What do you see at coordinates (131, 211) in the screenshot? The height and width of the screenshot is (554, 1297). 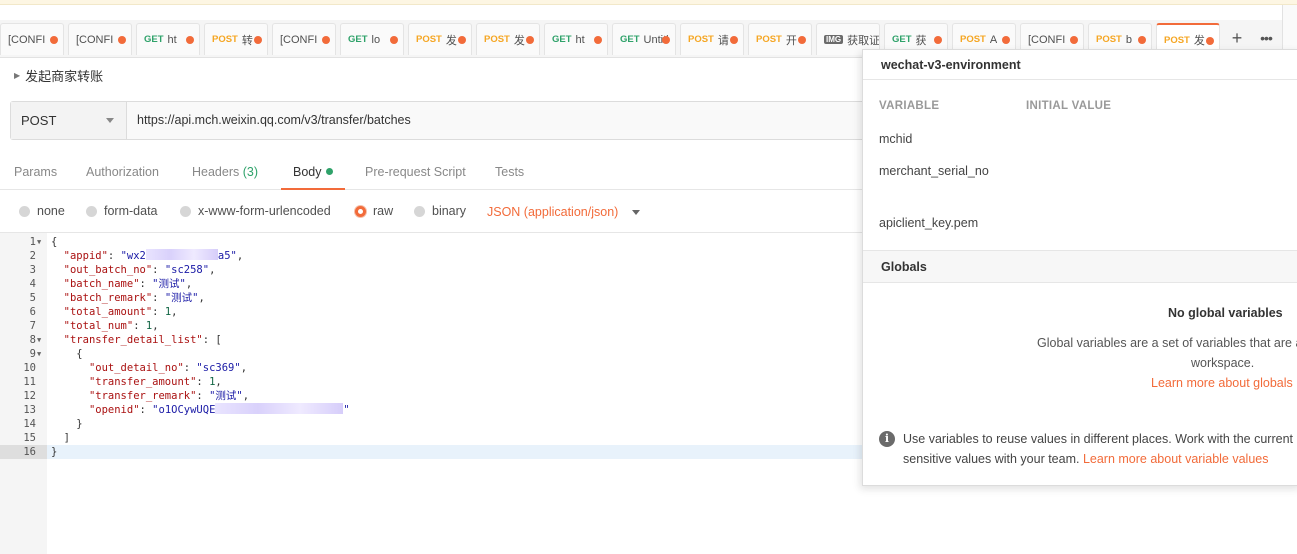 I see `radio-form-data-label: form-data` at bounding box center [131, 211].